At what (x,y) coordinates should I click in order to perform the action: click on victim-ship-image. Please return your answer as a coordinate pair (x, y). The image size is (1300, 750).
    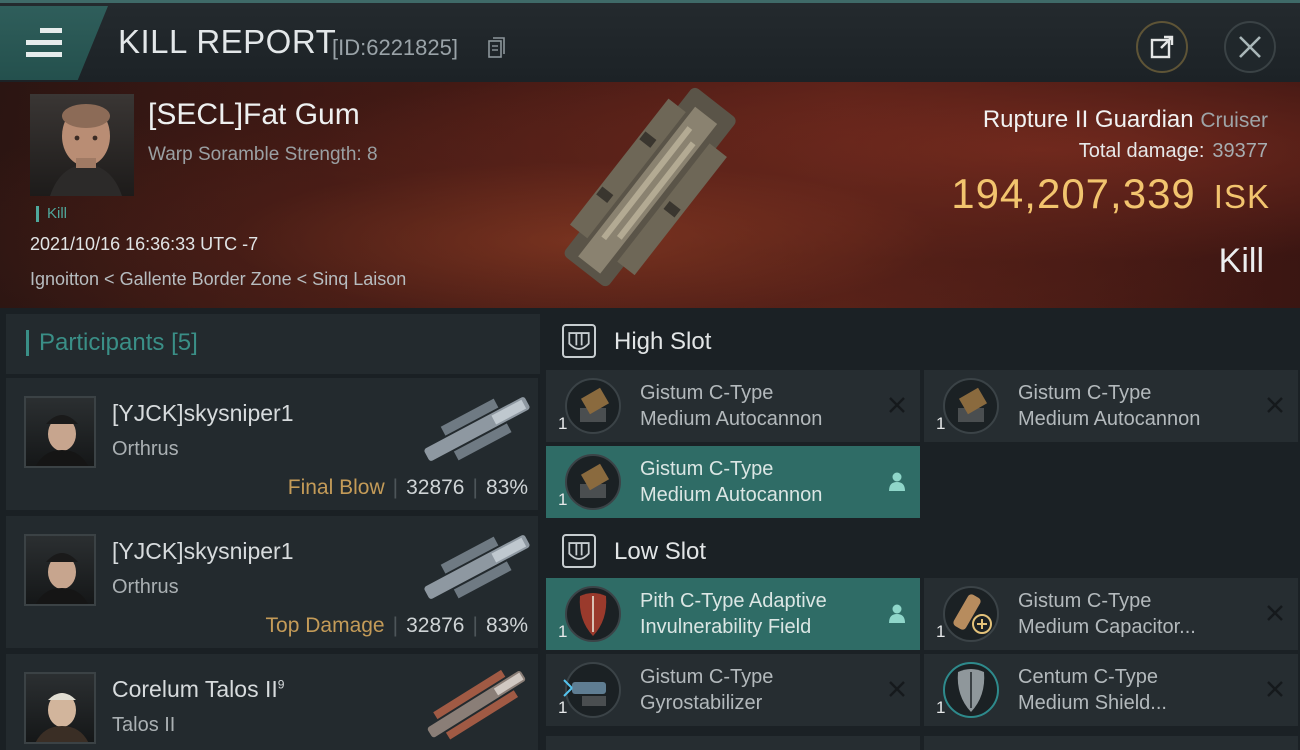
    Looking at the image, I should click on (650, 187).